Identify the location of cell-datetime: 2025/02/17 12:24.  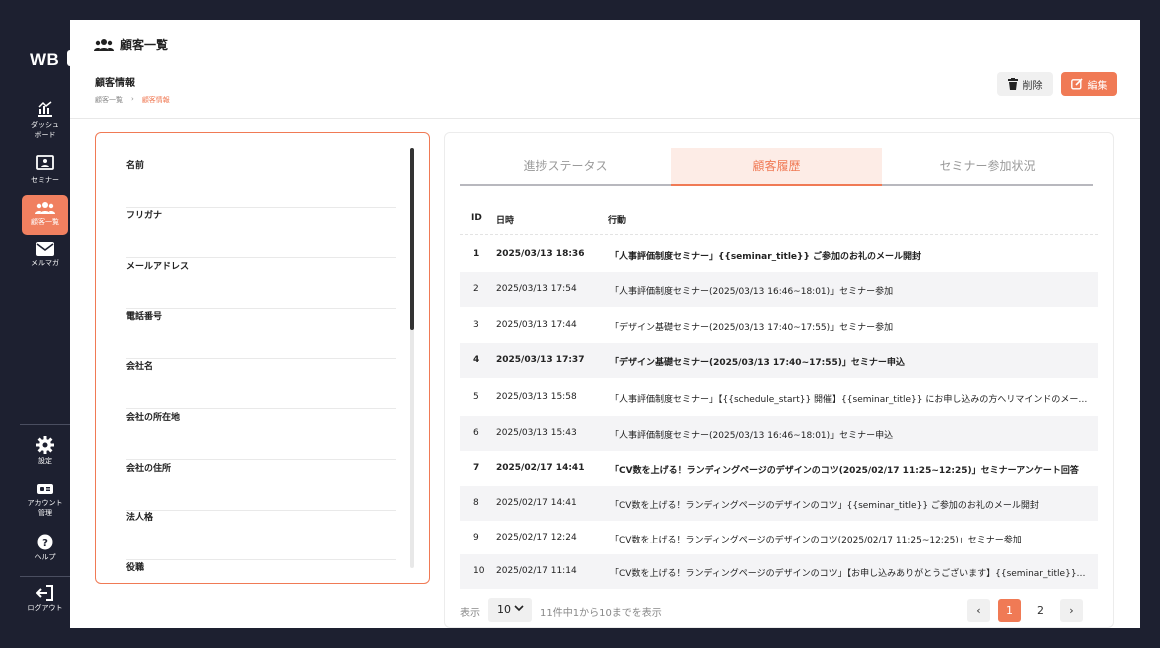
(536, 538).